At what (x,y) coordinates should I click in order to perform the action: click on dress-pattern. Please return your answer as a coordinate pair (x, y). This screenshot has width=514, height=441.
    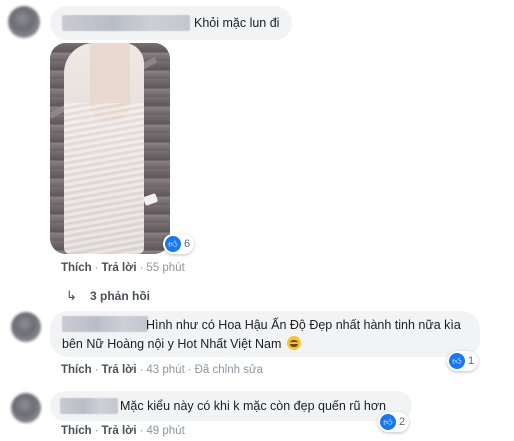
    Looking at the image, I should click on (104, 178).